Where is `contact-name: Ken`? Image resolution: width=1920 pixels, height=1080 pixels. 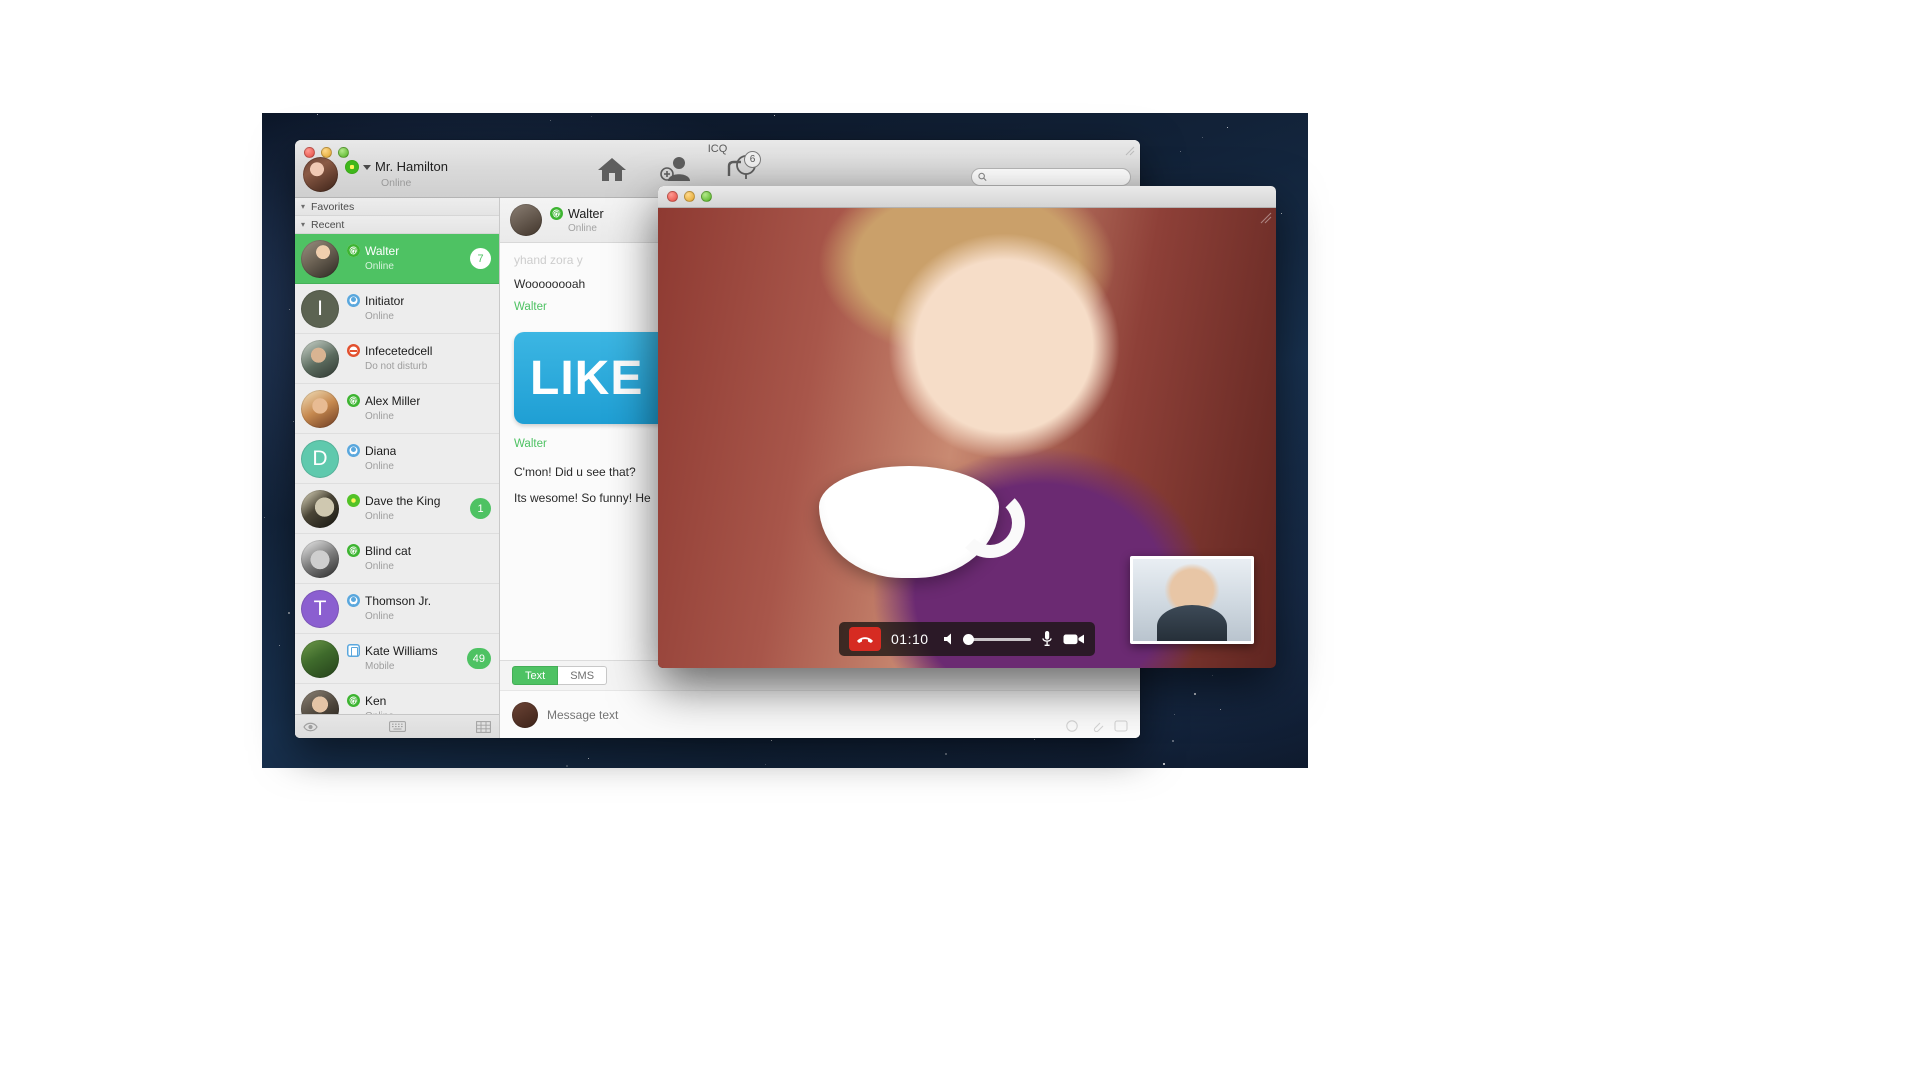 contact-name: Ken is located at coordinates (376, 700).